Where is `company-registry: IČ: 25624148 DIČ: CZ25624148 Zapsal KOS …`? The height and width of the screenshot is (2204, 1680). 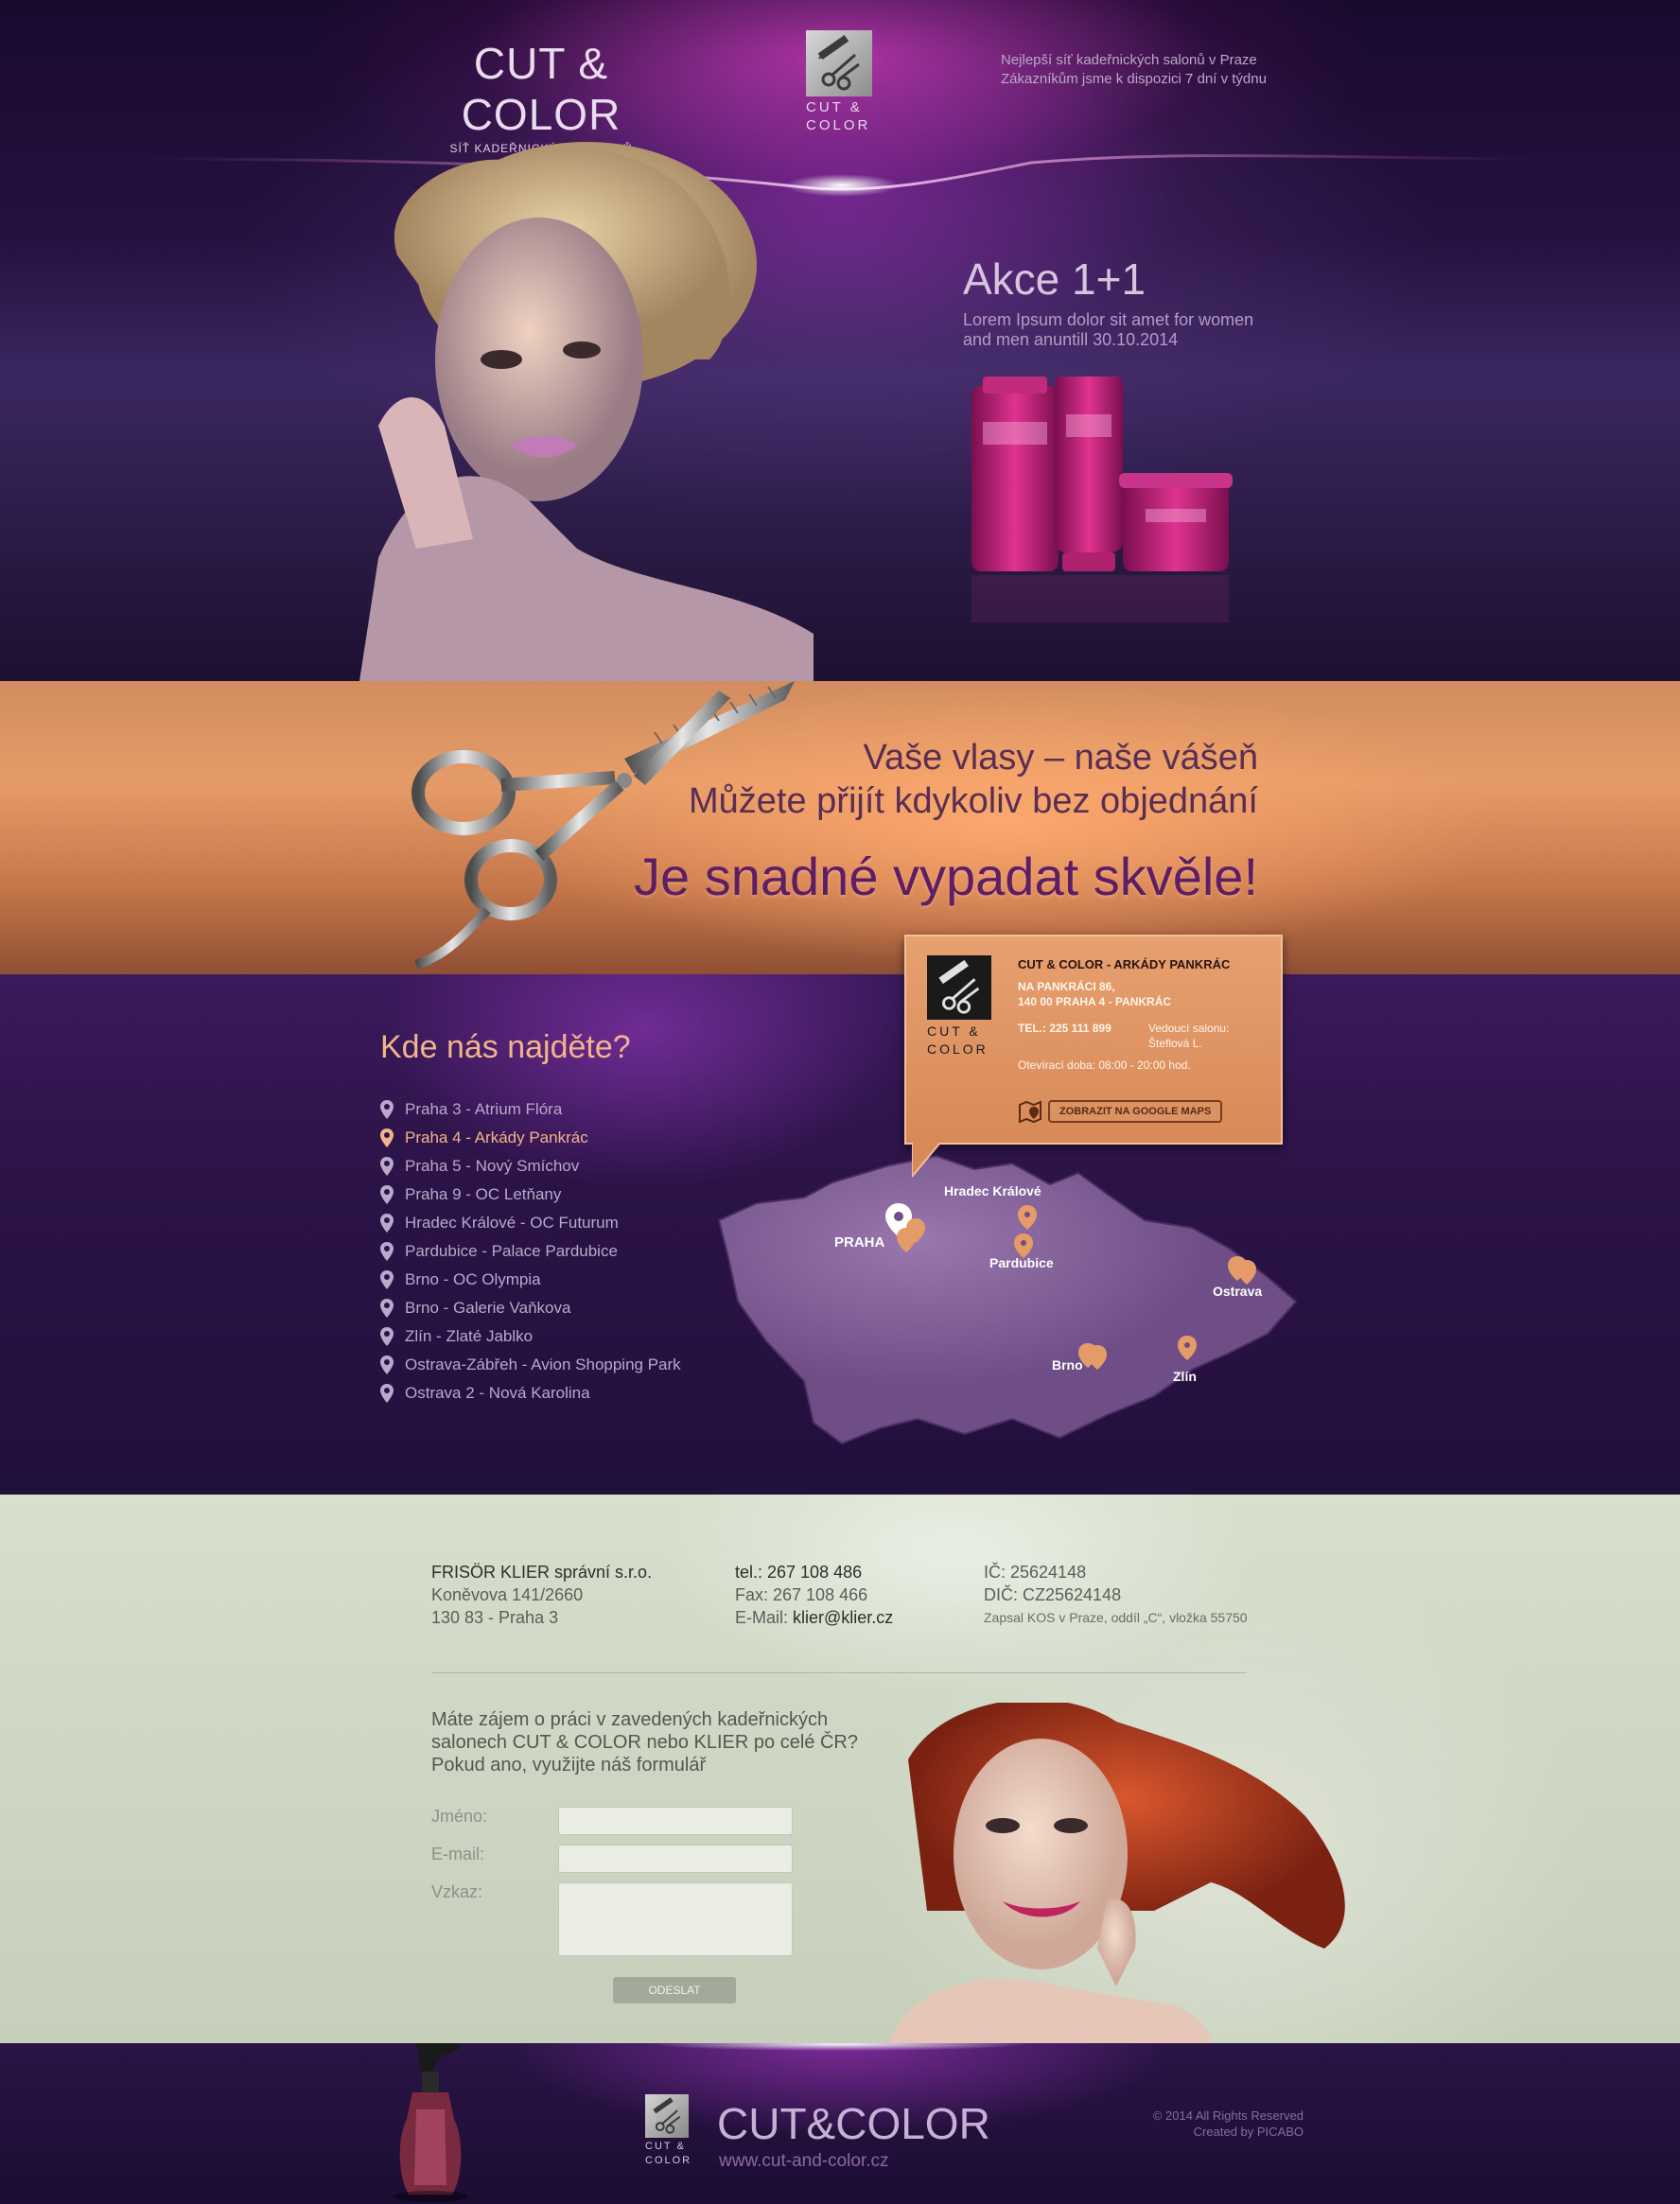 company-registry: IČ: 25624148 DIČ: CZ25624148 Zapsal KOS … is located at coordinates (1116, 1595).